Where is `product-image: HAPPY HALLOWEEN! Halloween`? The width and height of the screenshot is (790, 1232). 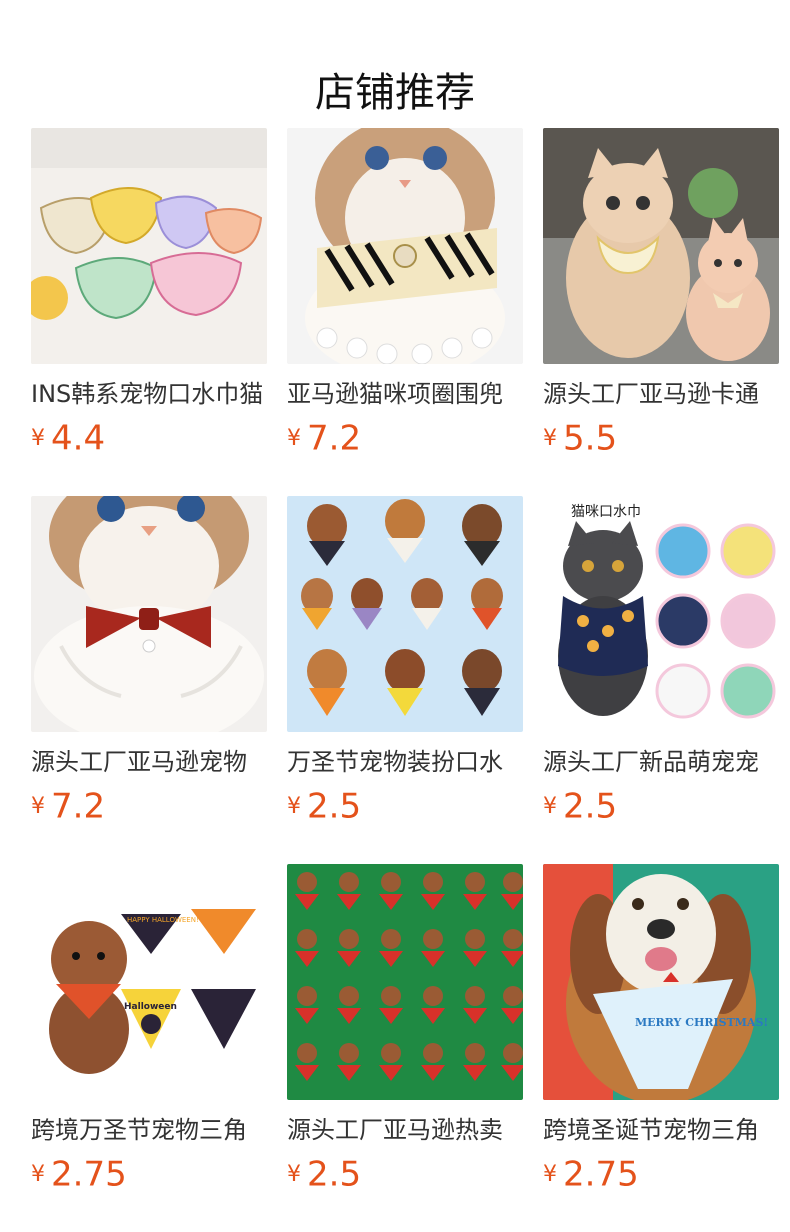
product-image: HAPPY HALLOWEEN! Halloween is located at coordinates (149, 982).